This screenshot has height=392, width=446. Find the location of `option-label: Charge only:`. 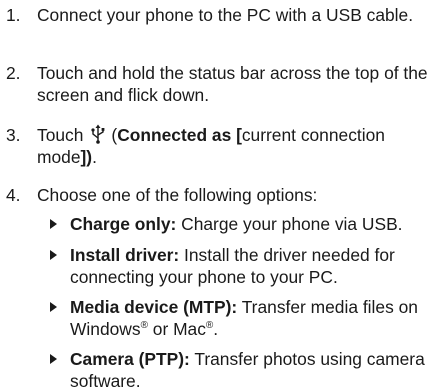

option-label: Charge only: is located at coordinates (123, 224).